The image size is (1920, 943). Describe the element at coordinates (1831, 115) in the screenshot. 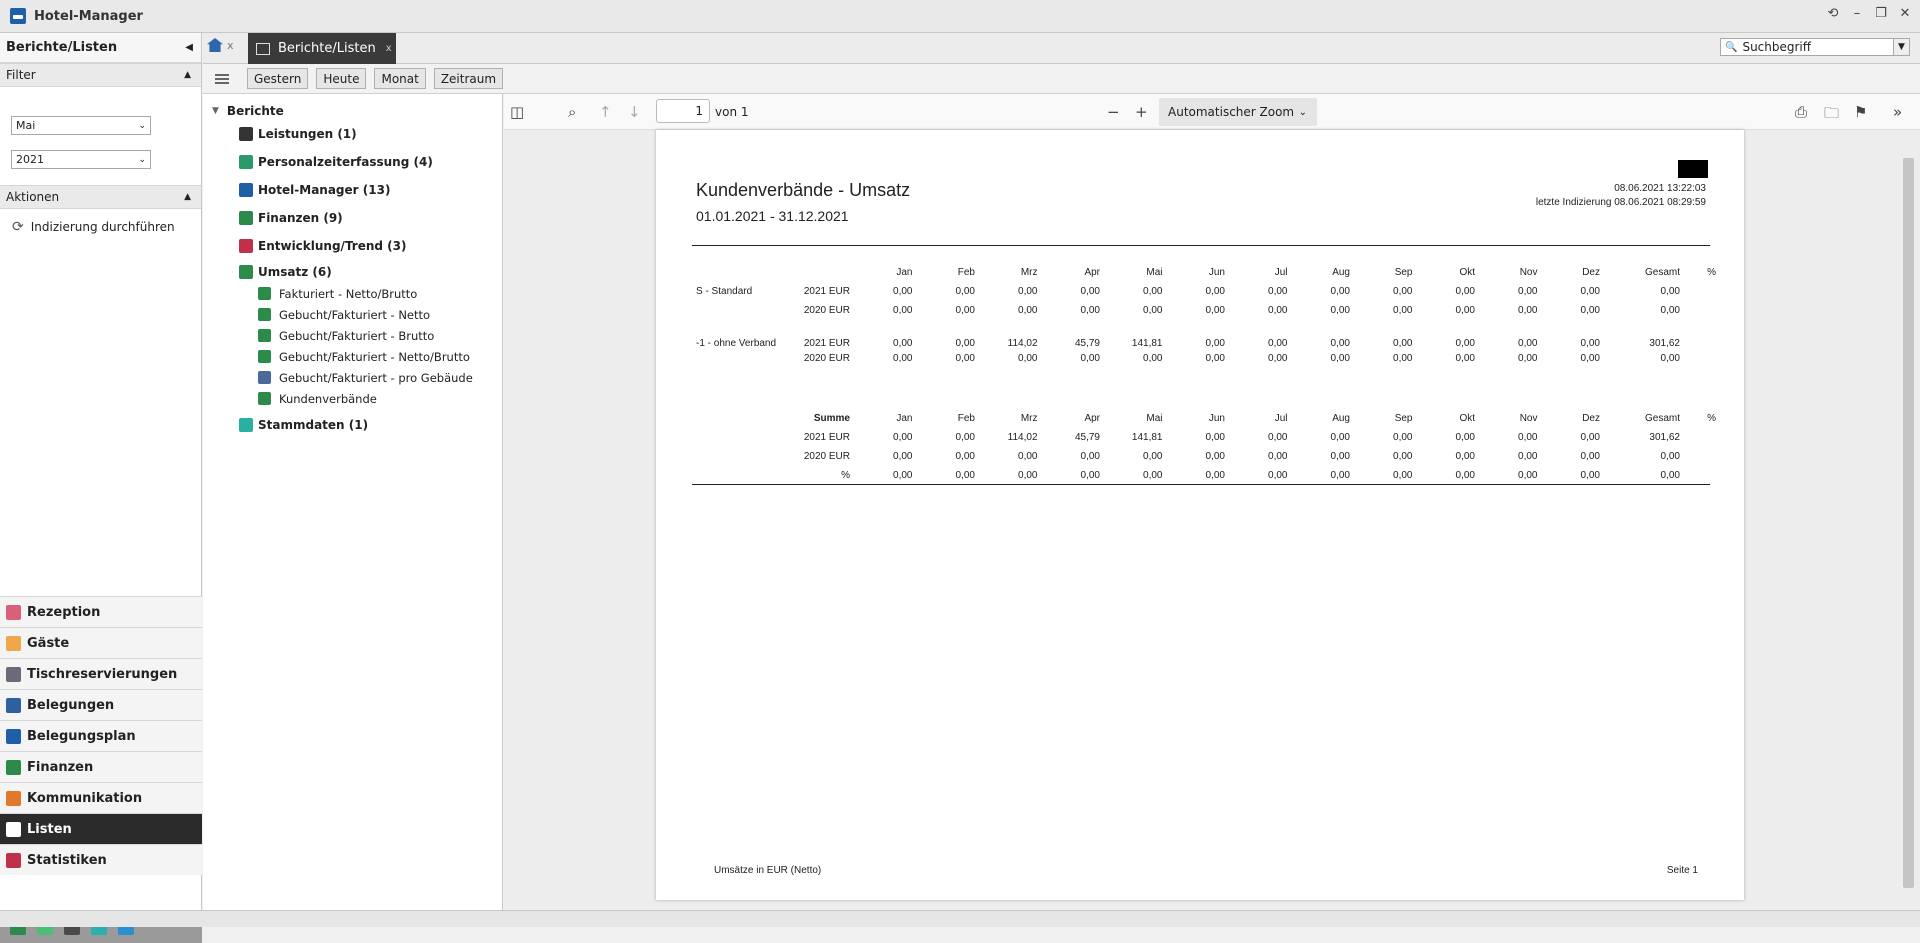

I see `open-file-icon: 🗀` at that location.